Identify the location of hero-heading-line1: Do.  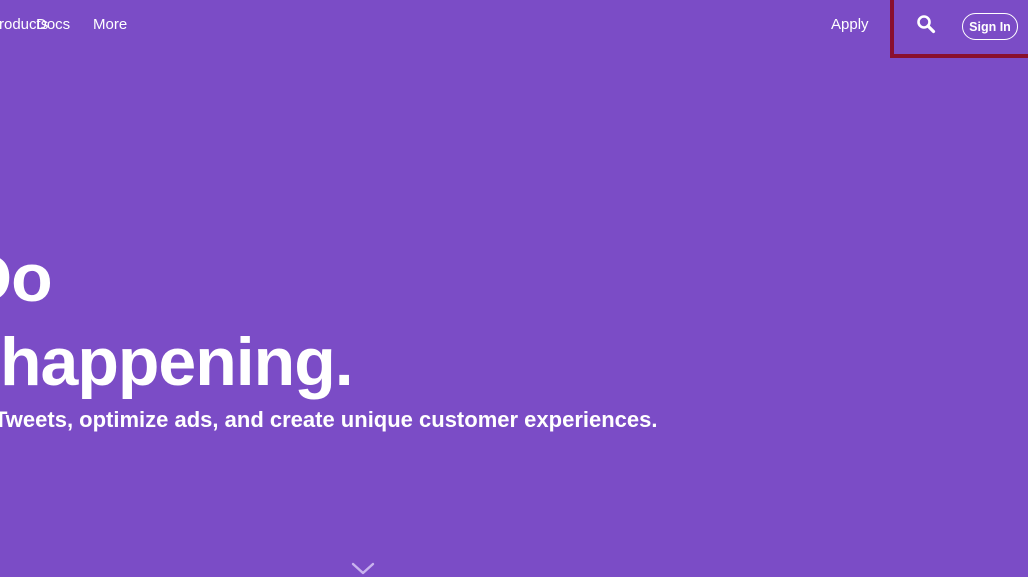
(26, 278).